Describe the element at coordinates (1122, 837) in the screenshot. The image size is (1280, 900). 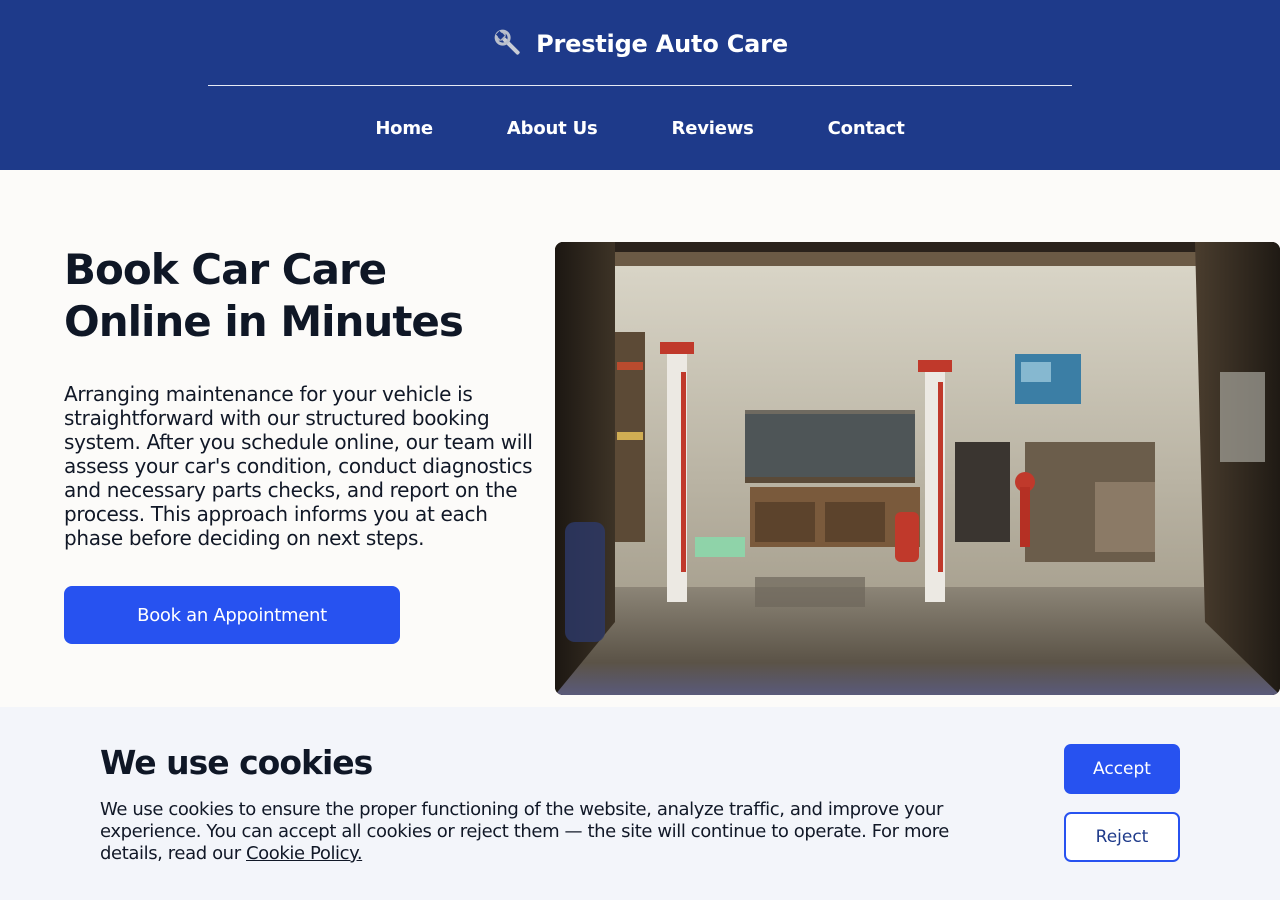
I see `reject-cookies-button: Reject` at that location.